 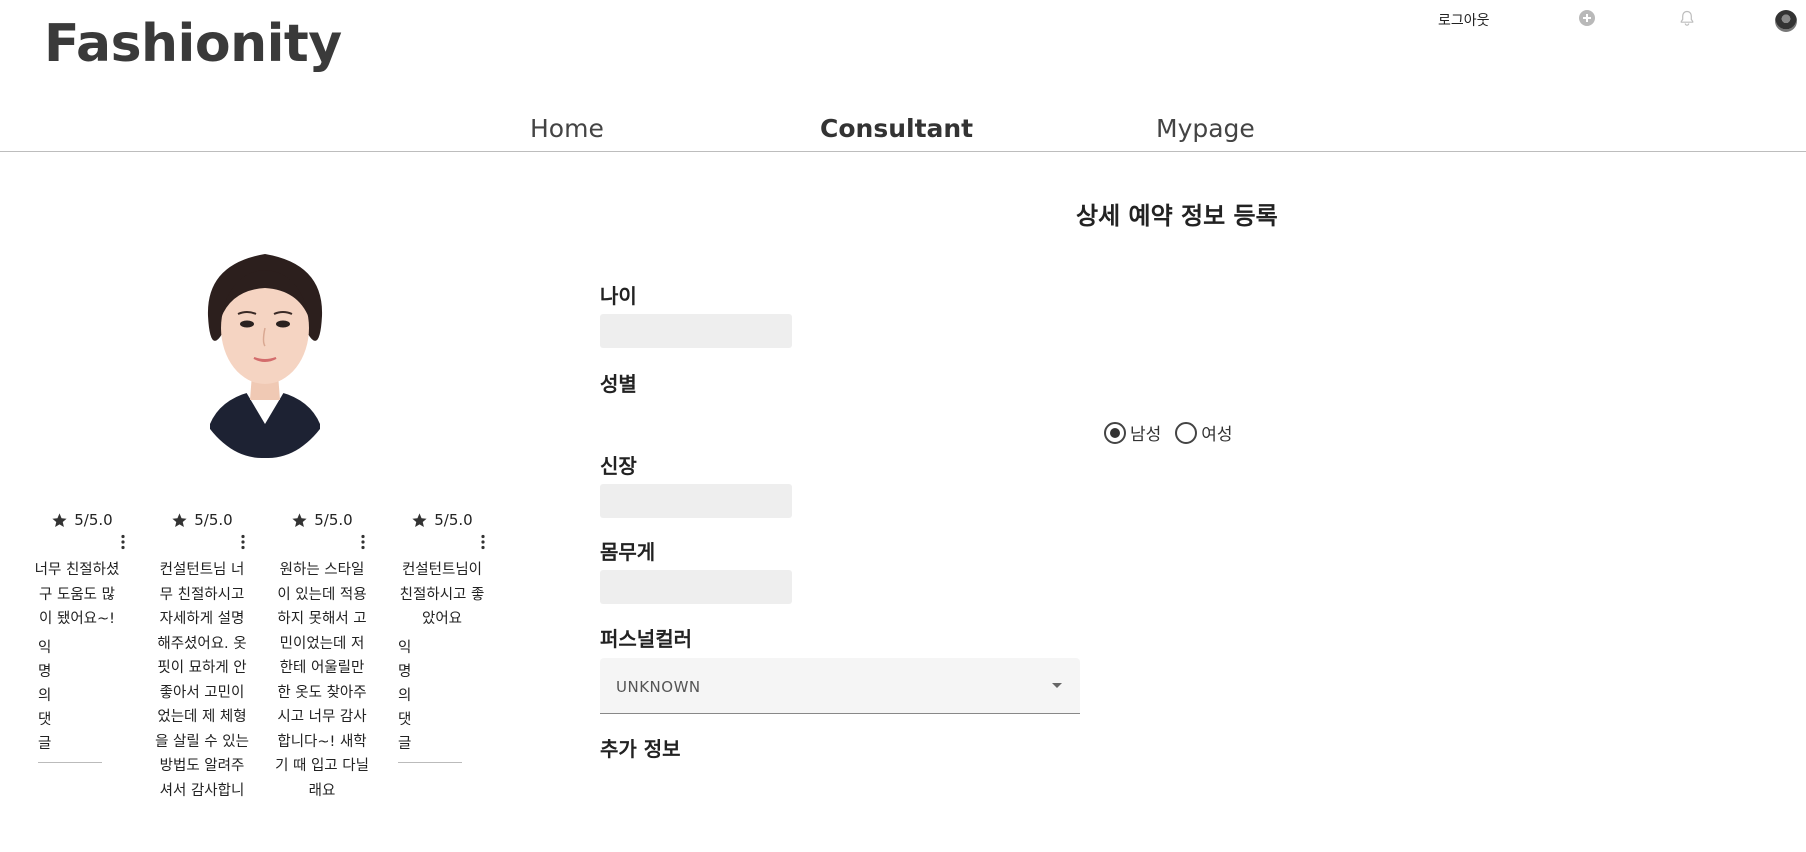 What do you see at coordinates (1216, 432) in the screenshot?
I see `gender-option-label: 여성` at bounding box center [1216, 432].